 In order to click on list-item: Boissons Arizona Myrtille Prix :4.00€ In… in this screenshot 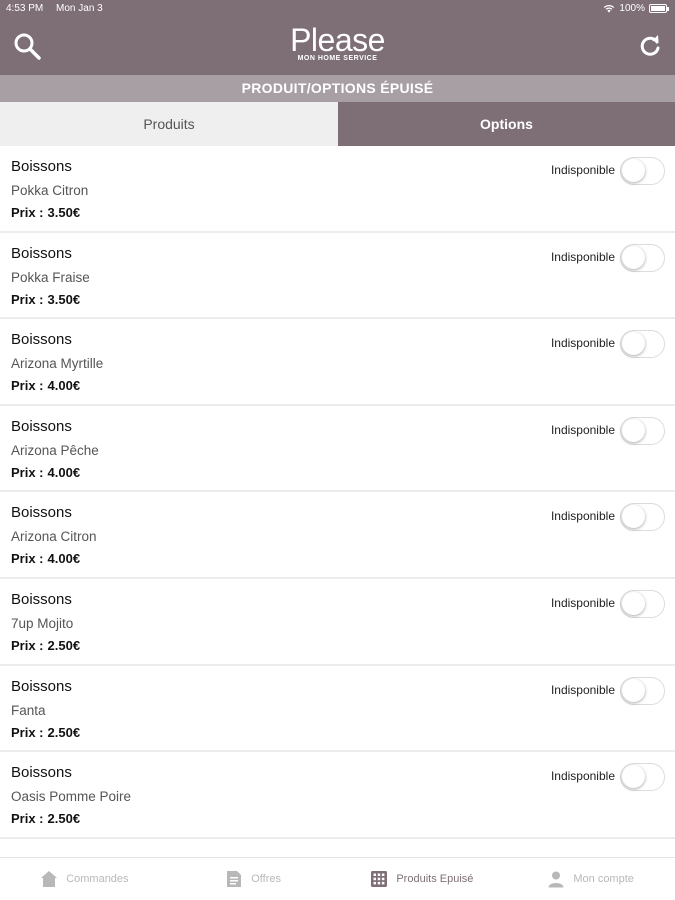, I will do `click(337, 362)`.